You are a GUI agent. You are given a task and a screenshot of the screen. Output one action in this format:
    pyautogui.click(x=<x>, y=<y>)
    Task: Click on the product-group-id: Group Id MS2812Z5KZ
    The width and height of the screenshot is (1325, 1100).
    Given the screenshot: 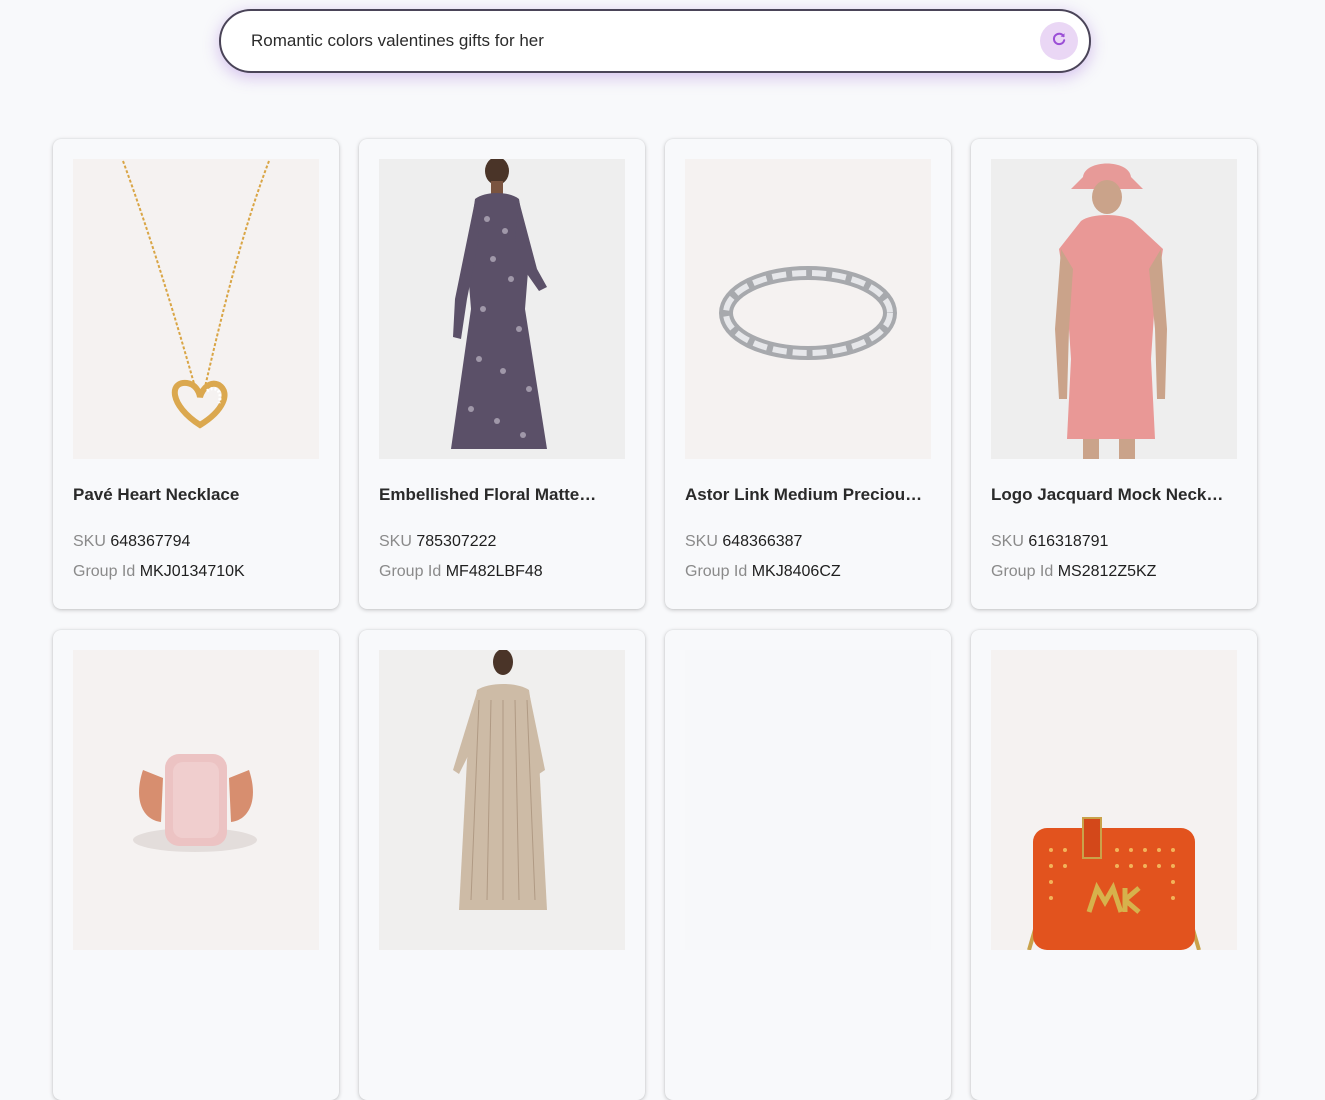 What is the action you would take?
    pyautogui.click(x=1073, y=572)
    